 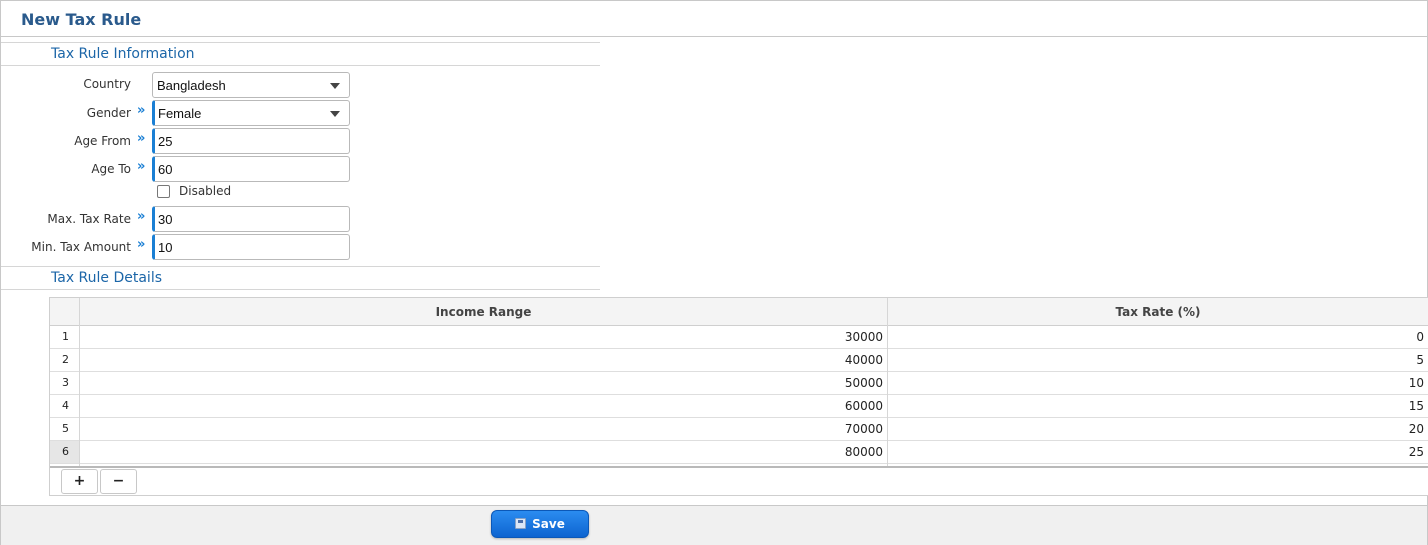 What do you see at coordinates (483, 404) in the screenshot?
I see `income-range-cell: 60000` at bounding box center [483, 404].